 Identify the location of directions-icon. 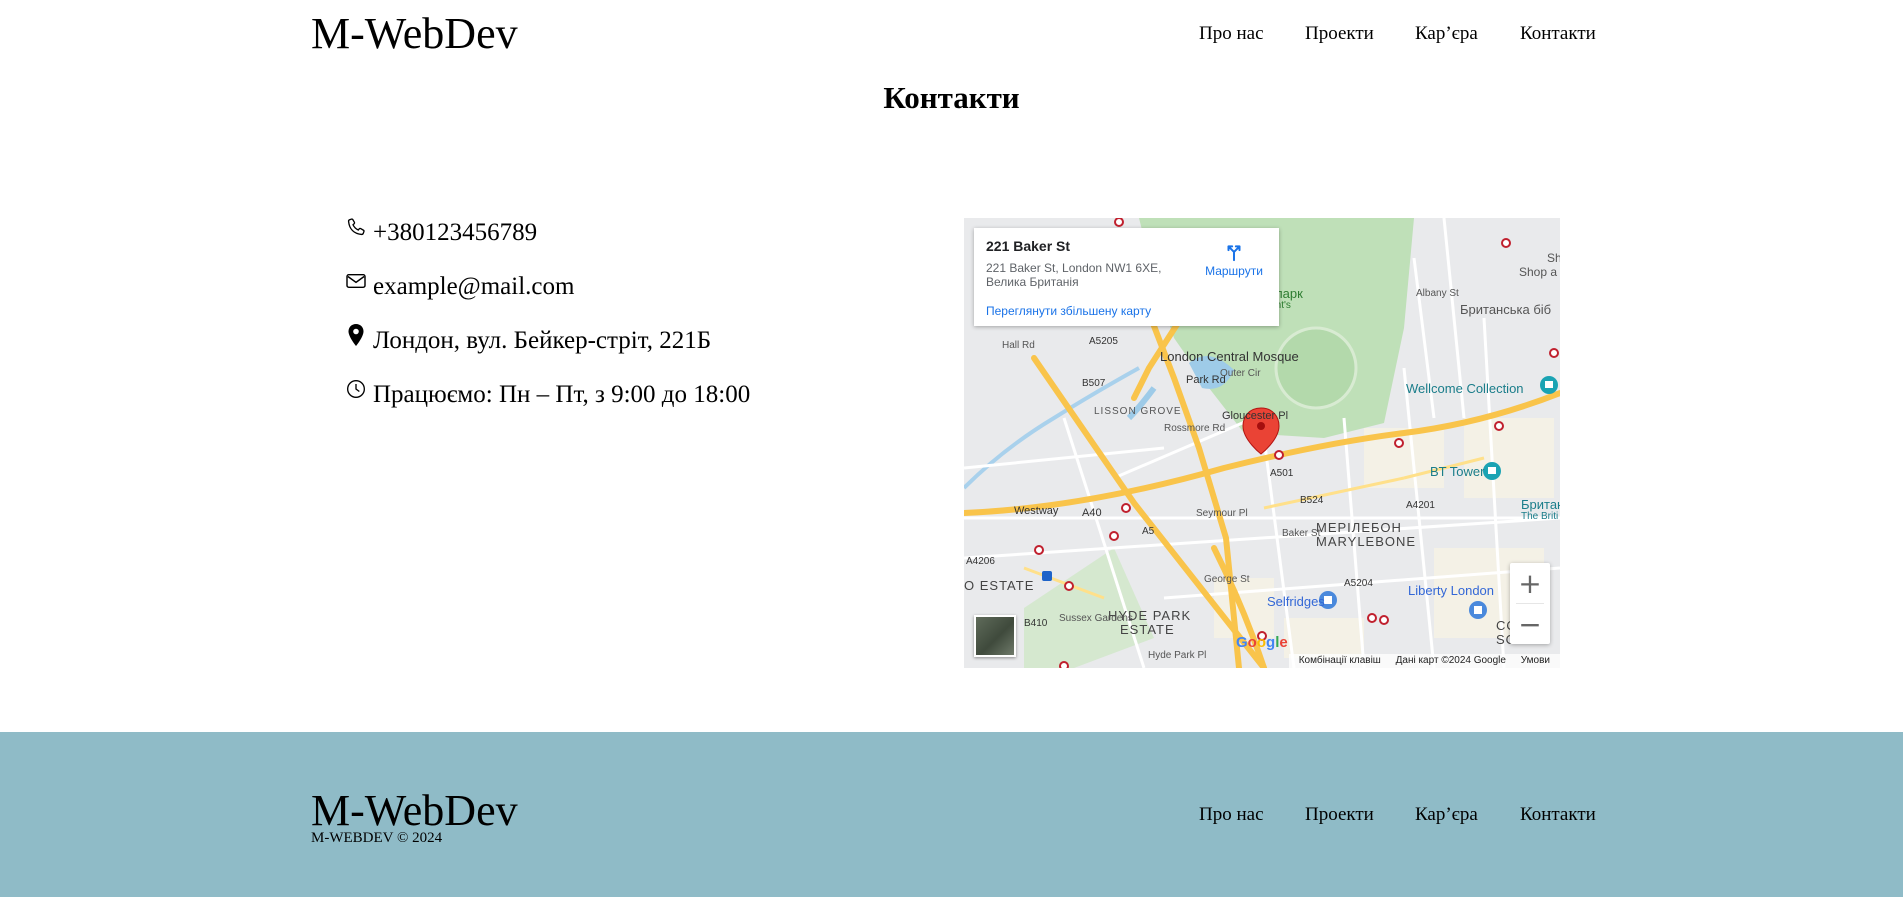
(1234, 253).